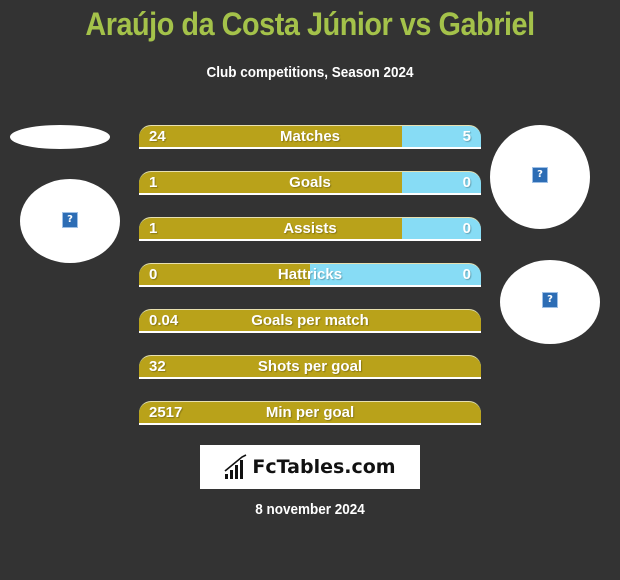  I want to click on stat-row-matches: Matches 24 5, so click(310, 137).